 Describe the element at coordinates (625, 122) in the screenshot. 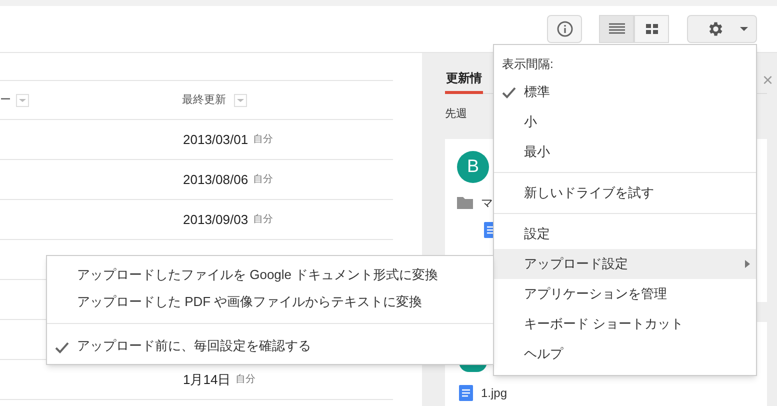

I see `menu-item: 小` at that location.